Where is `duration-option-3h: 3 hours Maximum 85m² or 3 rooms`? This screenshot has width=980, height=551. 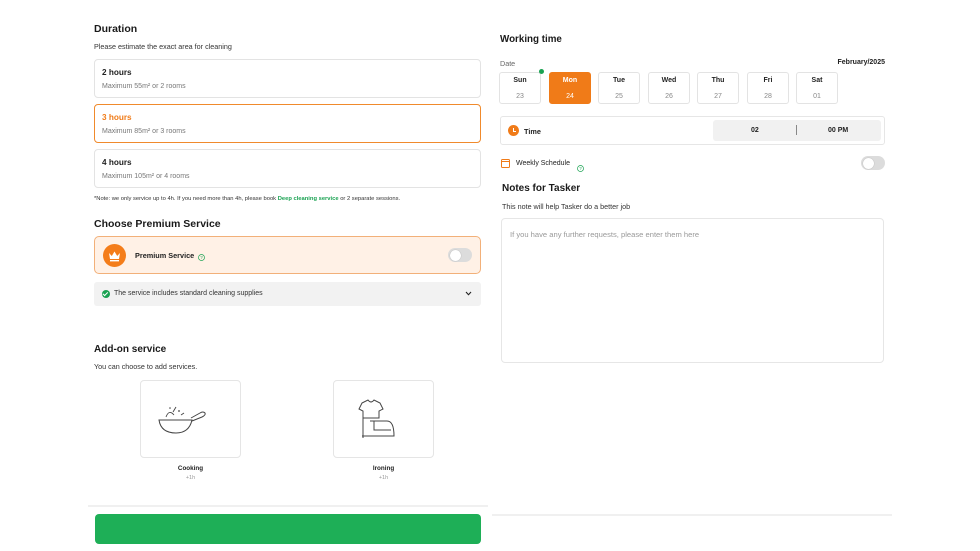 duration-option-3h: 3 hours Maximum 85m² or 3 rooms is located at coordinates (287, 123).